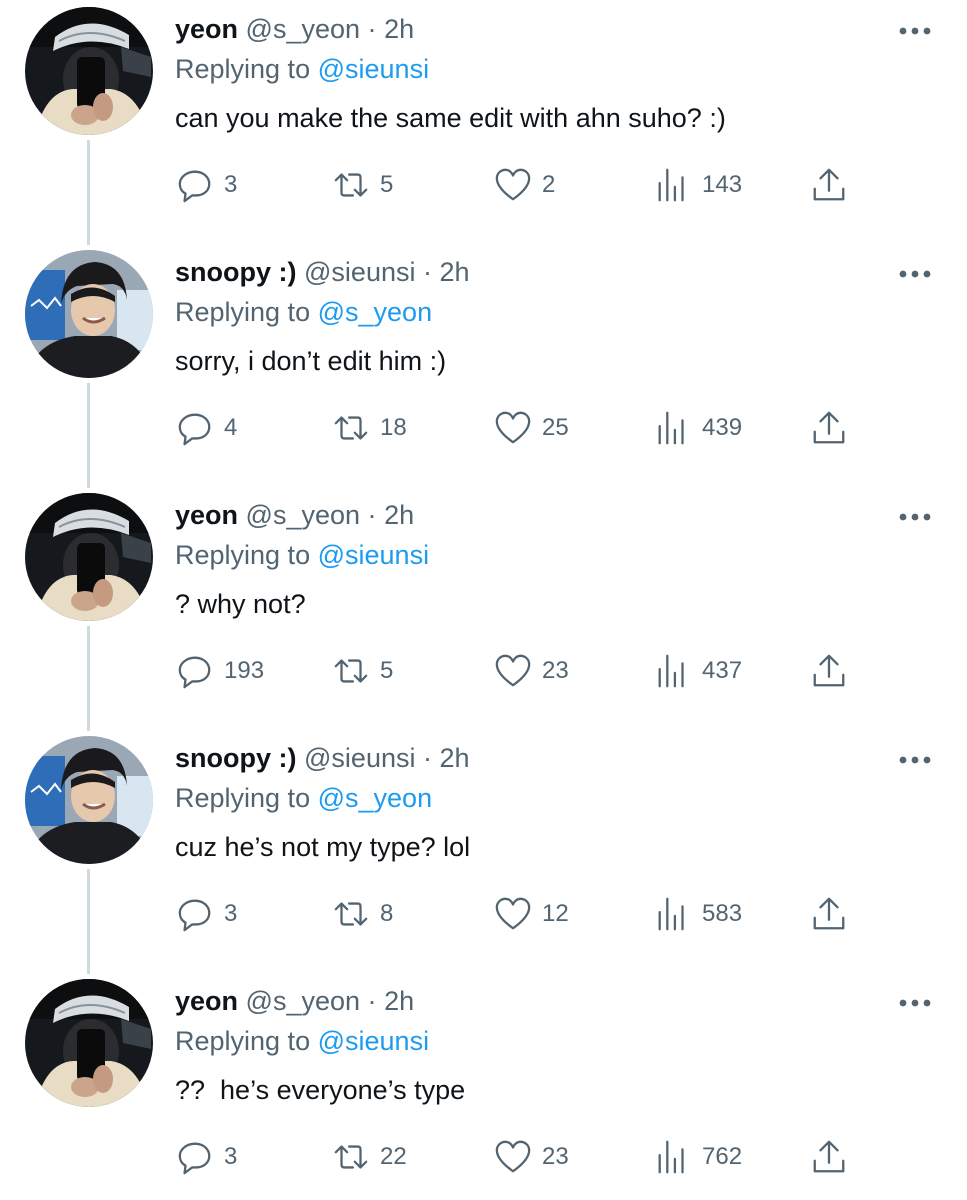  I want to click on views-button: 143, so click(698, 185).